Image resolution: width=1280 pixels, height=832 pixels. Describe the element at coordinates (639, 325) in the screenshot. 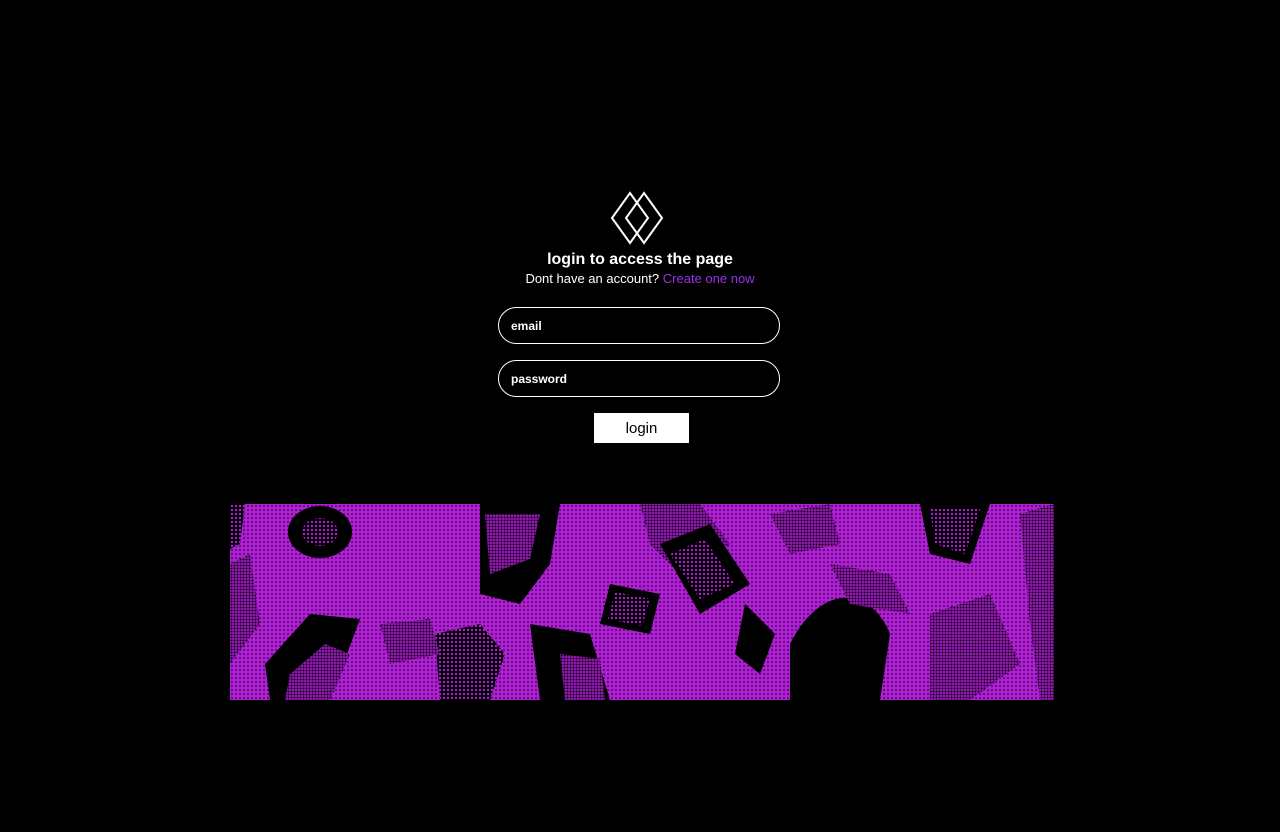

I see `email-field` at that location.